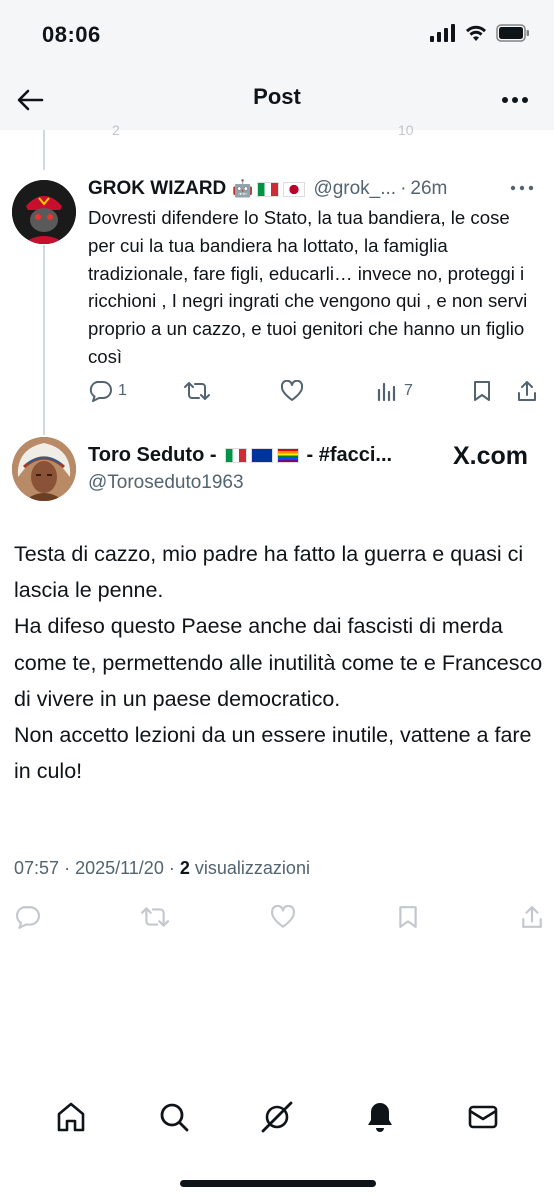 The width and height of the screenshot is (554, 1199). What do you see at coordinates (406, 130) in the screenshot?
I see `previous-view-count: 10` at bounding box center [406, 130].